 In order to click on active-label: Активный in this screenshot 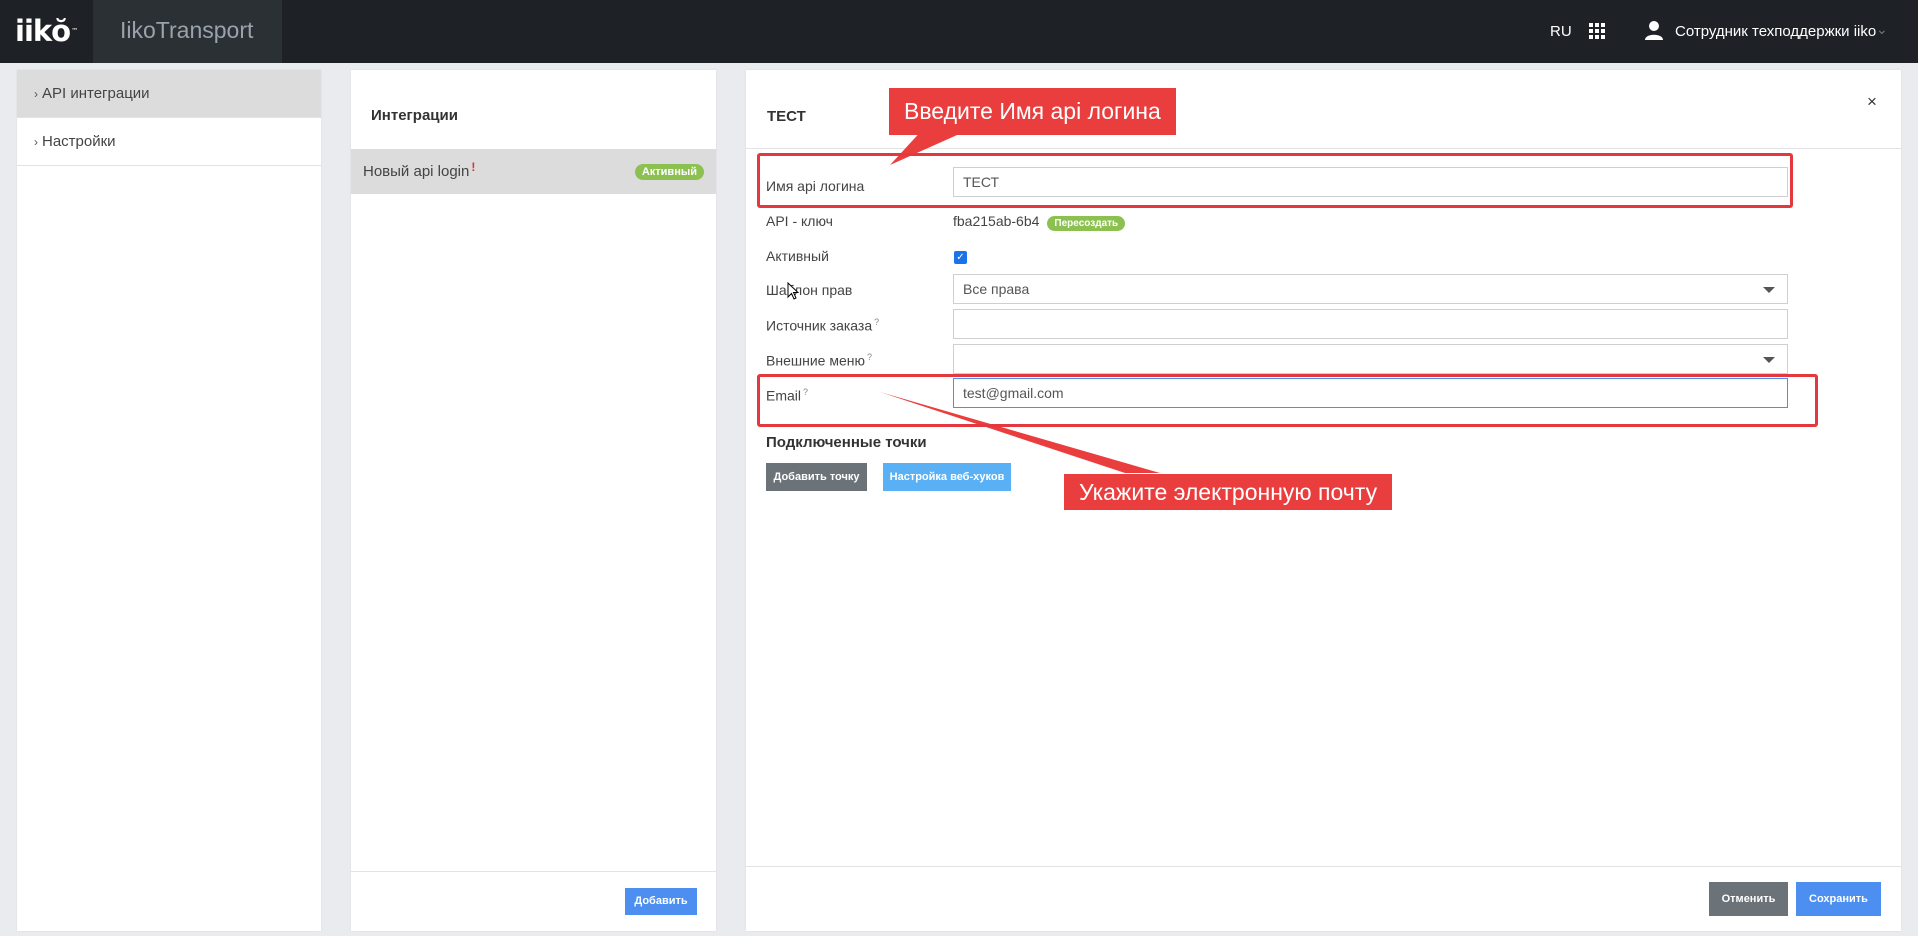, I will do `click(797, 256)`.